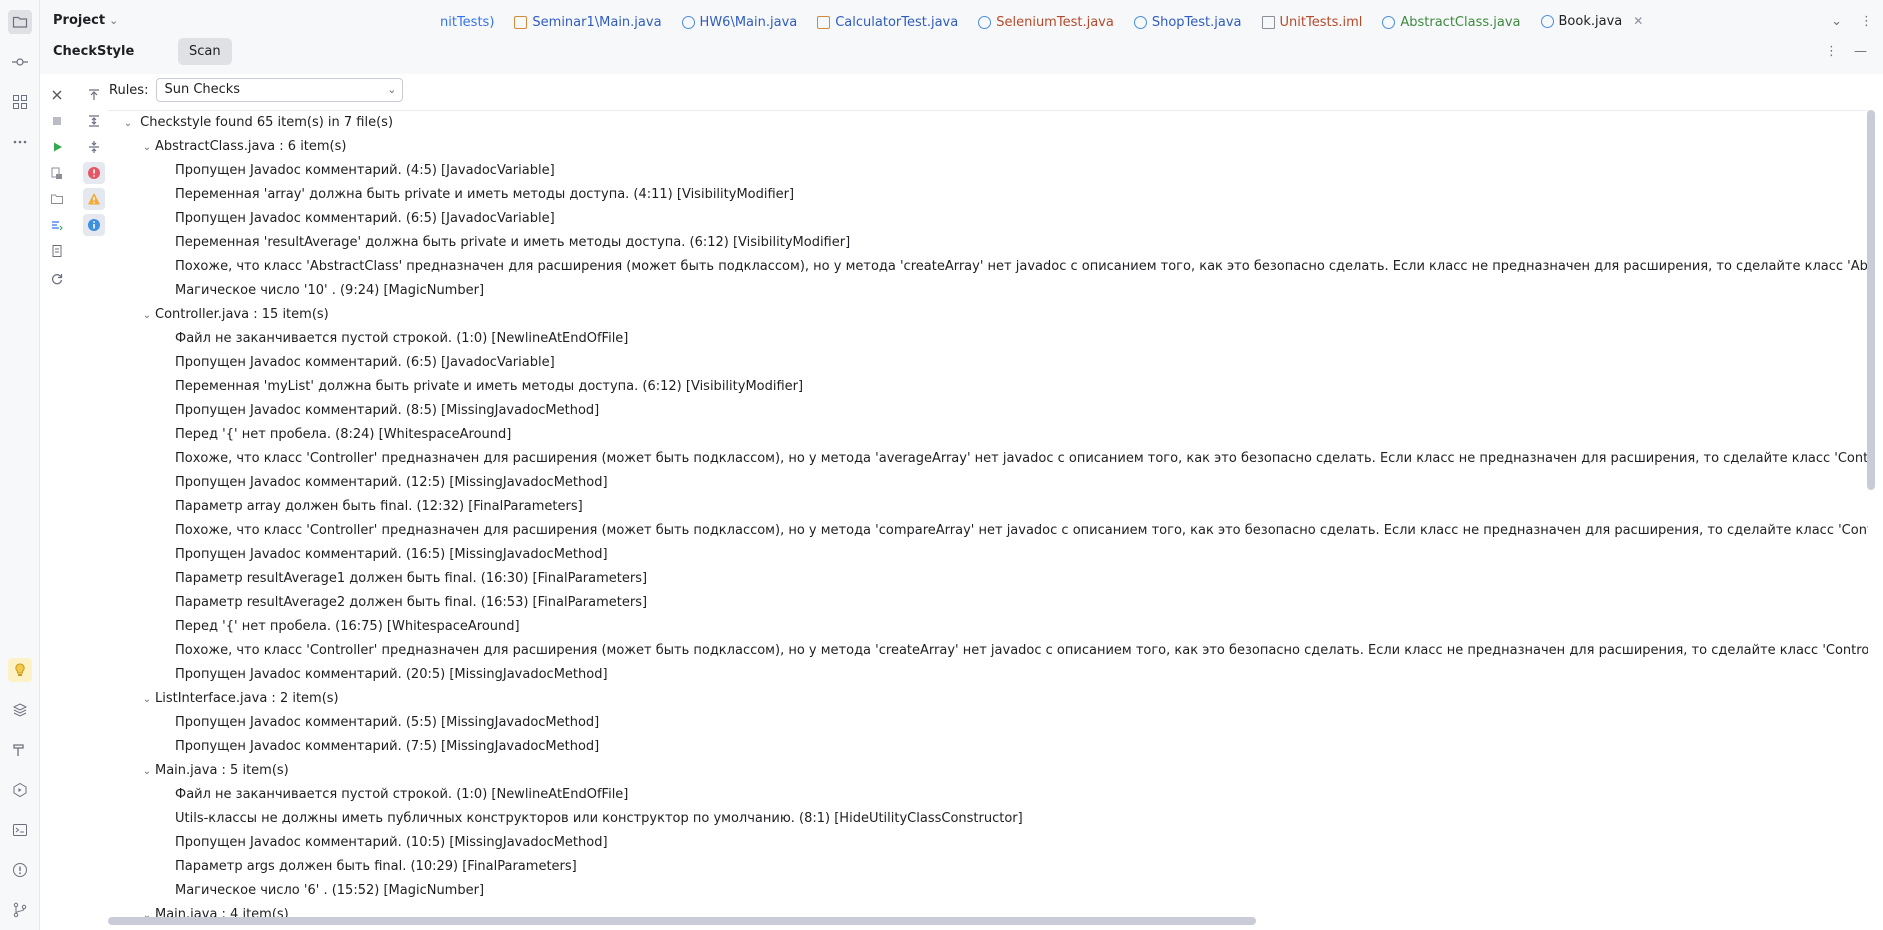  Describe the element at coordinates (57, 95) in the screenshot. I see `close-icon` at that location.